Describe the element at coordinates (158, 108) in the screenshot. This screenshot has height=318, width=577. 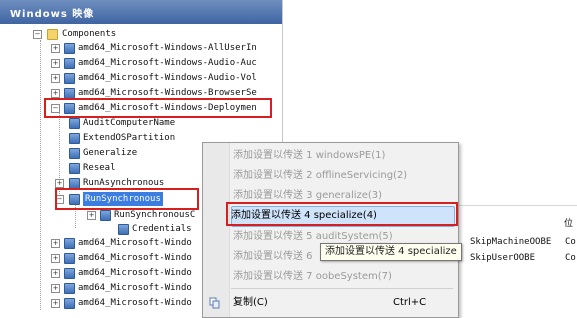
I see `deployment-highlight-box` at that location.